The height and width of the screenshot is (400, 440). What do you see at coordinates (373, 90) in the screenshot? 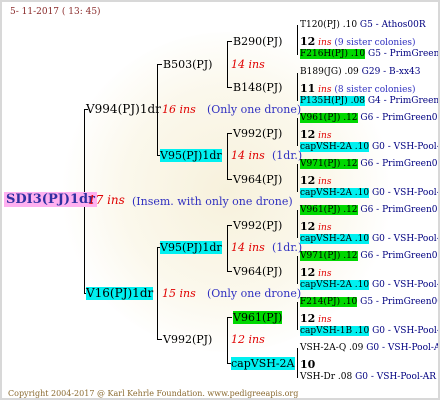
I see `gen4-note: (8 sister colonies)` at bounding box center [373, 90].